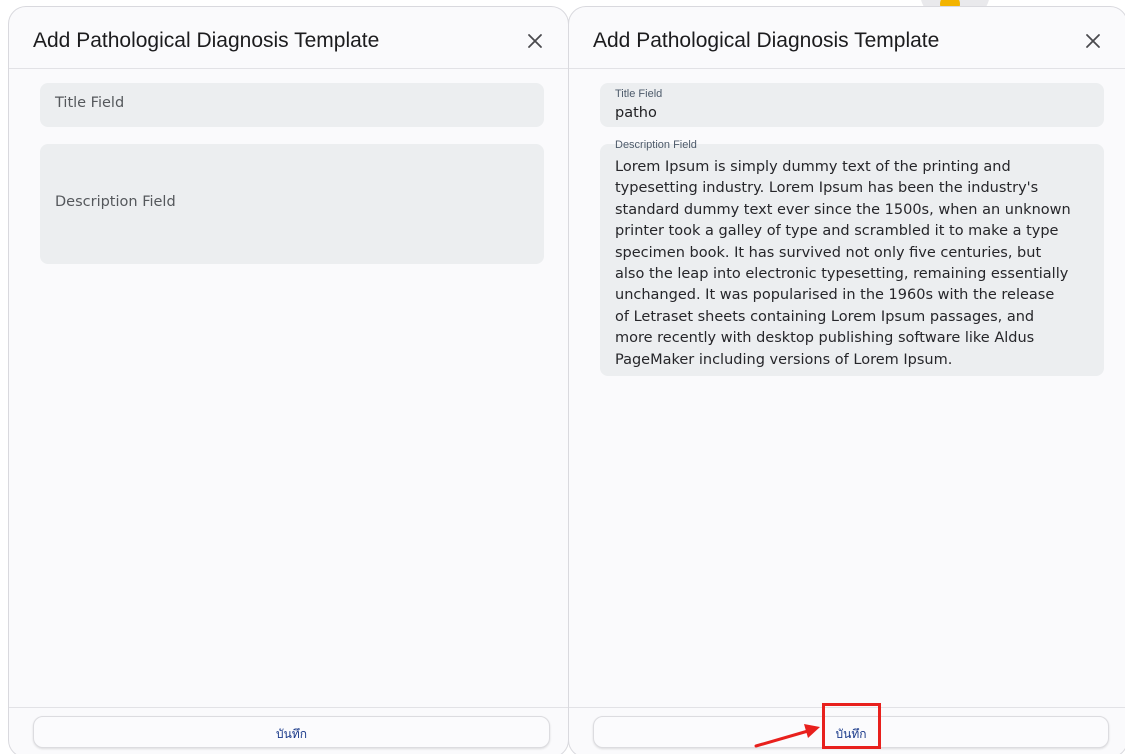  Describe the element at coordinates (639, 94) in the screenshot. I see `title-field-label: Title Field` at that location.